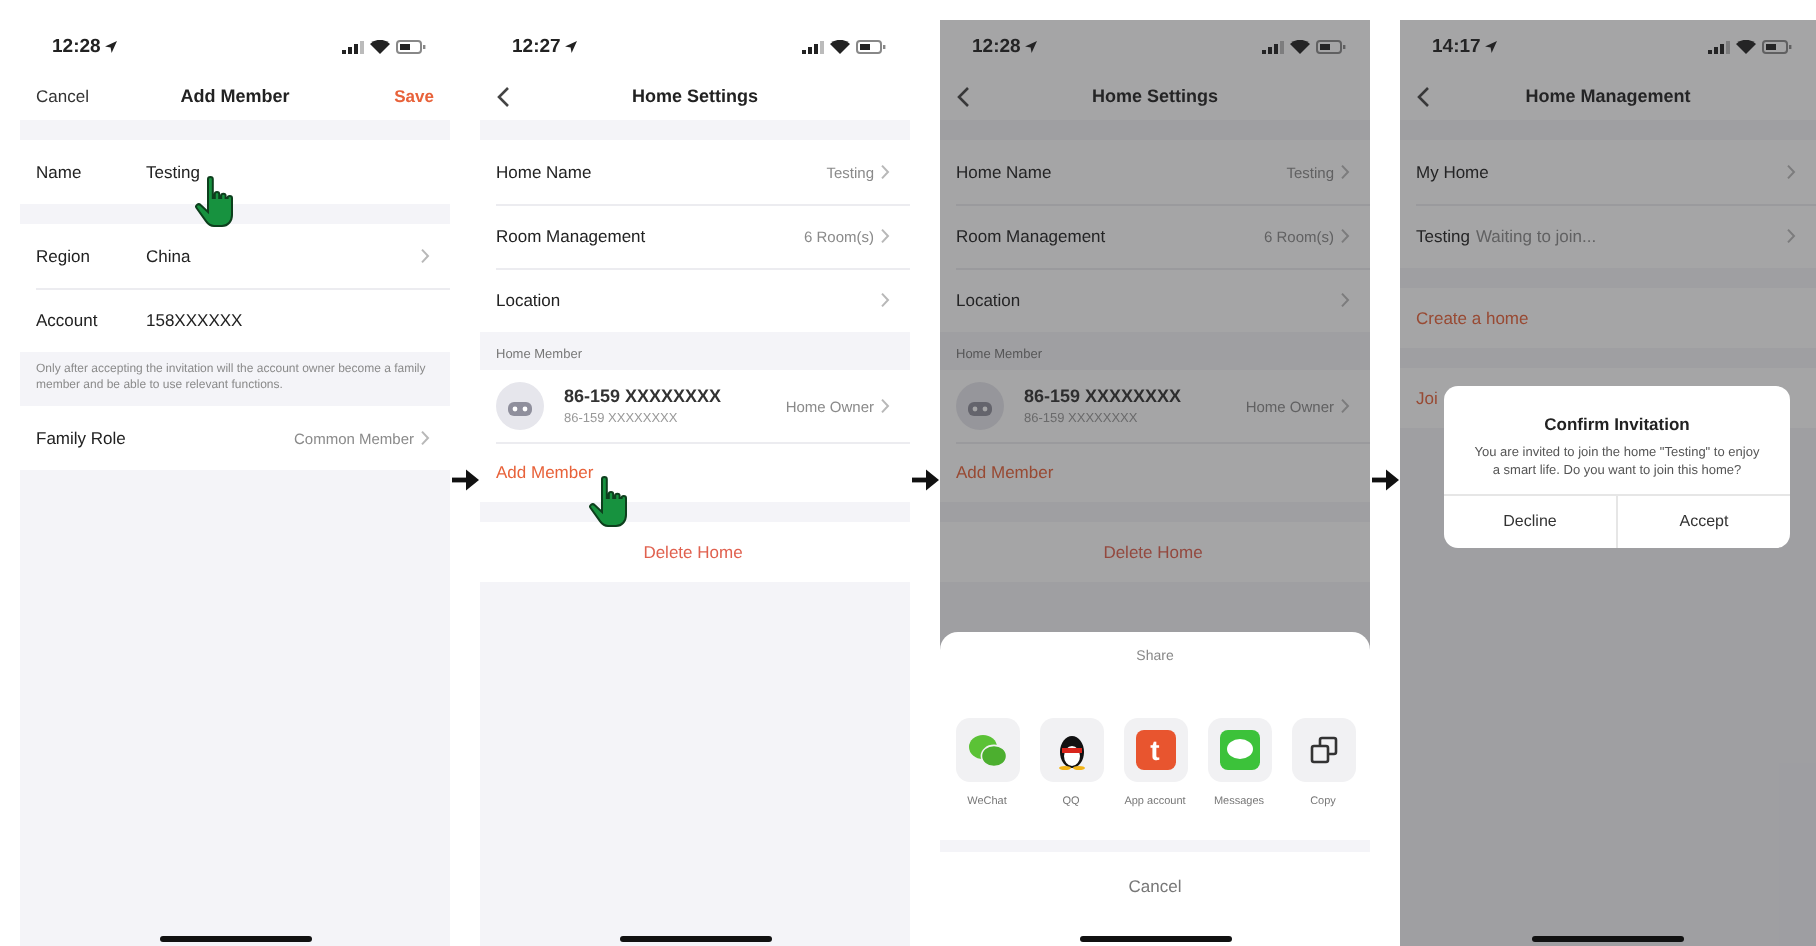 The width and height of the screenshot is (1816, 946). I want to click on penguin-icon, so click(1071, 750).